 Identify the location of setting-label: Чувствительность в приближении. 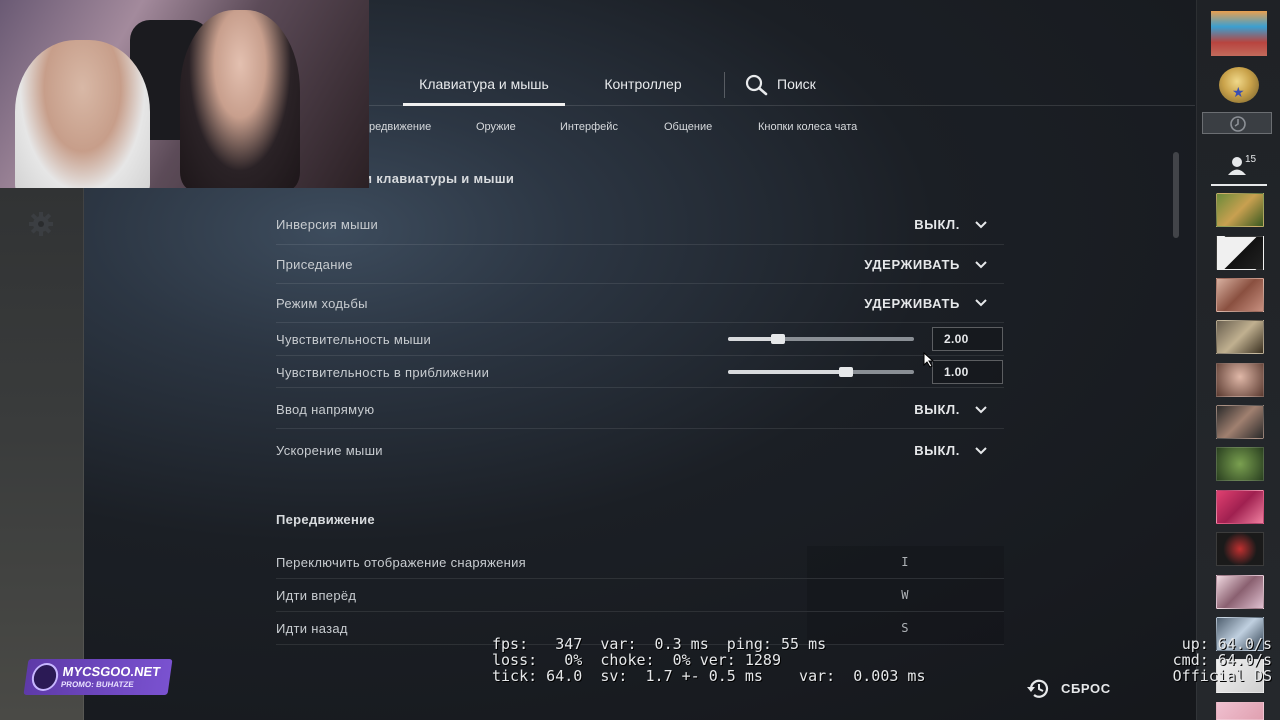
(383, 372).